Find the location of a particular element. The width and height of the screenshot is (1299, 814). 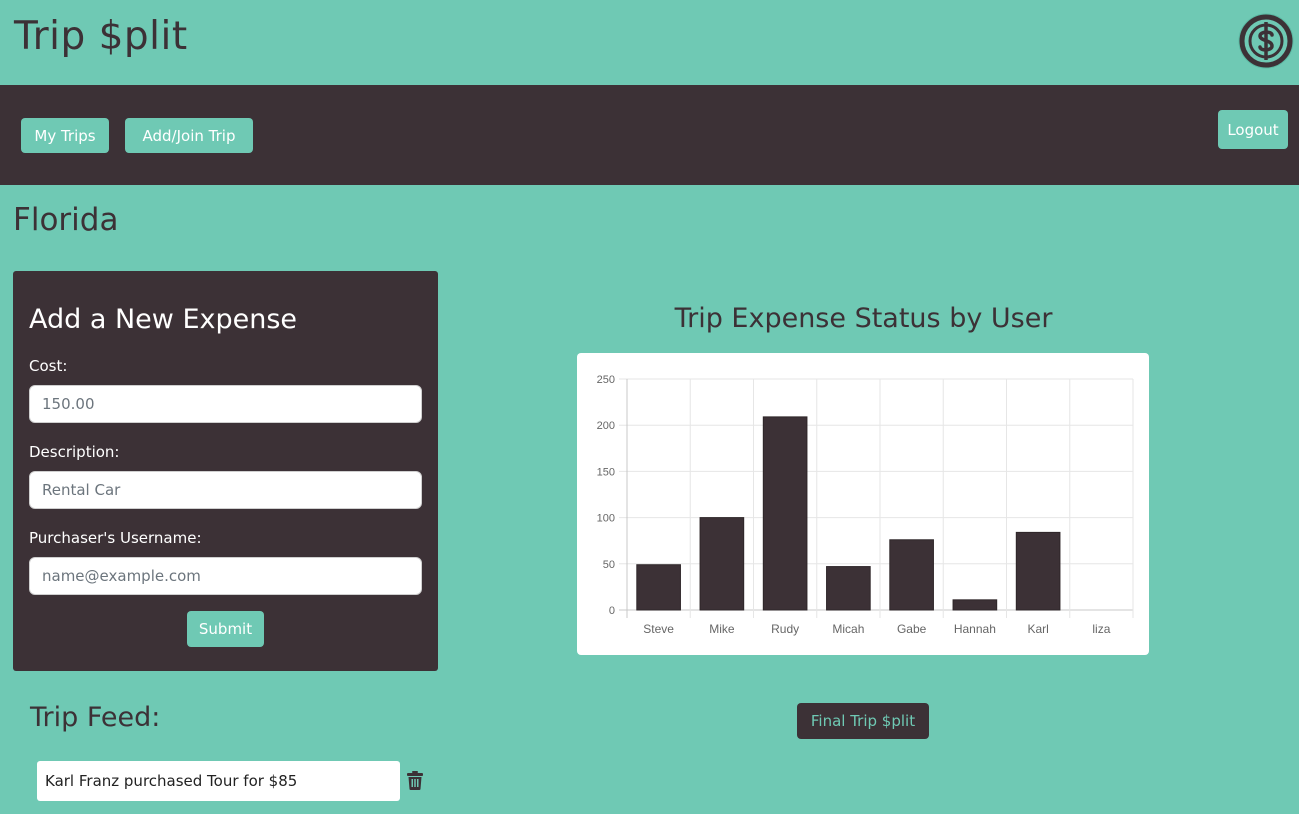

purchaser-input is located at coordinates (225, 576).